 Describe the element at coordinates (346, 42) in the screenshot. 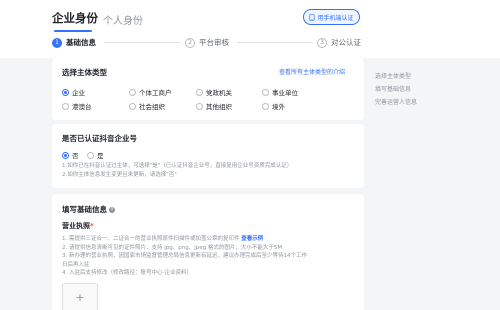

I see `step-label: 对公认证` at that location.